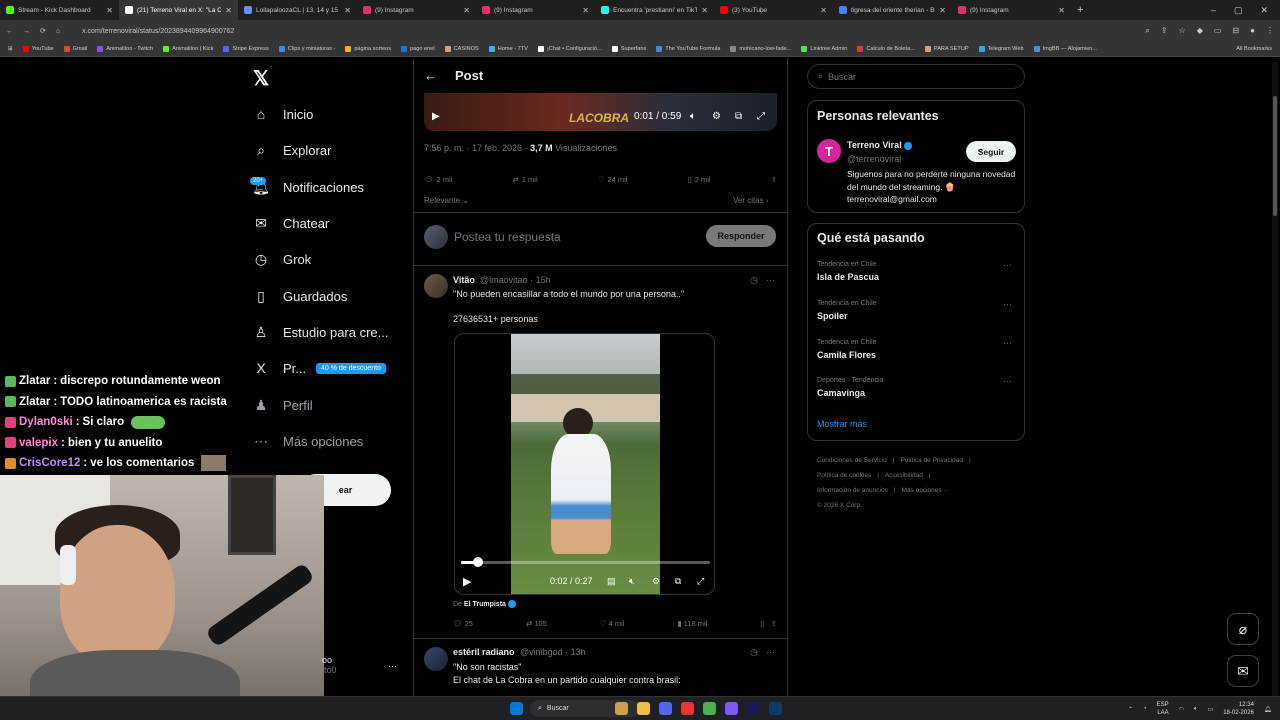  Describe the element at coordinates (768, 623) in the screenshot. I see `bookmark-share: ▯ ⇪` at that location.